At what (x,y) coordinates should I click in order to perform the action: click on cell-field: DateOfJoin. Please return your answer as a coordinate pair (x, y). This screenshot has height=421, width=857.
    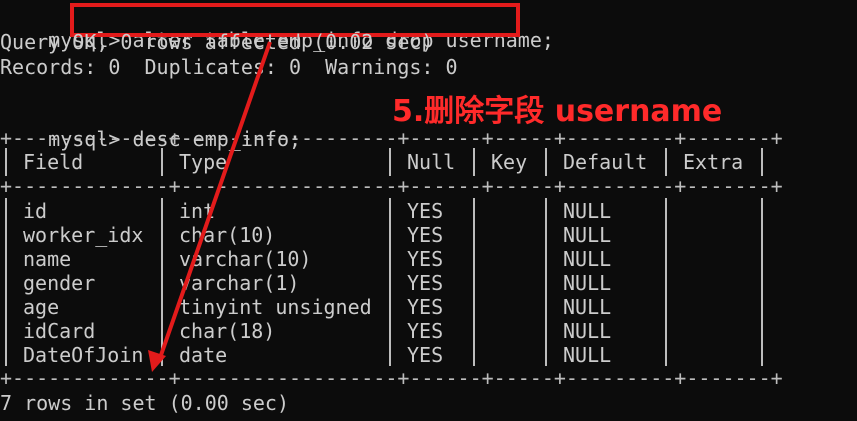
    Looking at the image, I should click on (83, 355).